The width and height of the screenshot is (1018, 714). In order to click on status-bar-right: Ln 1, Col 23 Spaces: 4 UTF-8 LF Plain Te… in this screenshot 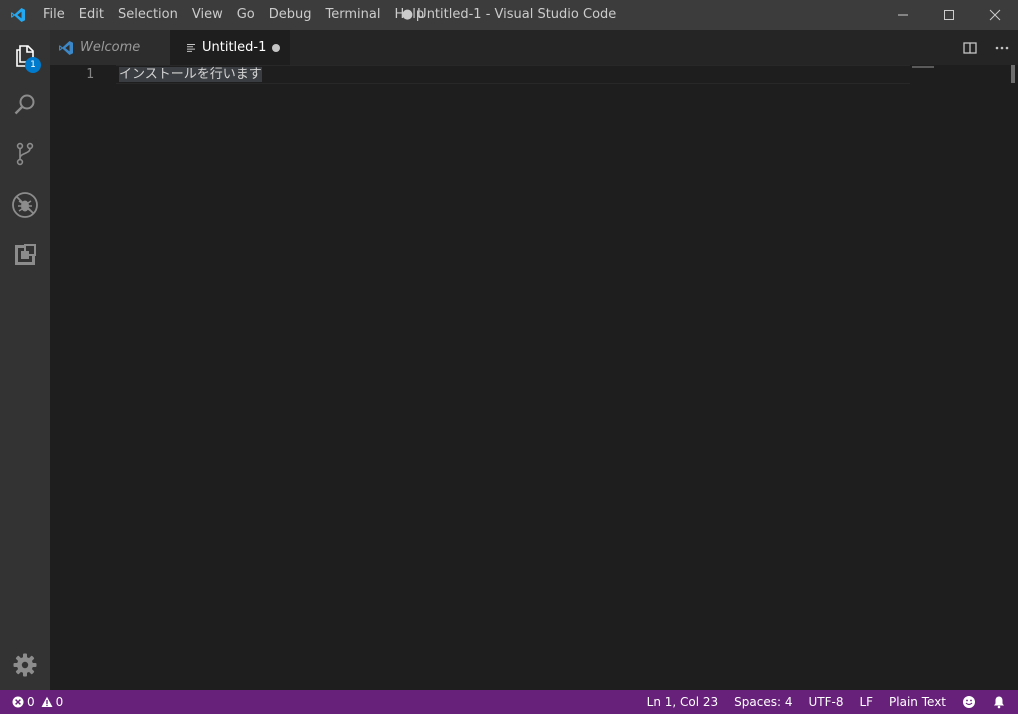, I will do `click(826, 702)`.